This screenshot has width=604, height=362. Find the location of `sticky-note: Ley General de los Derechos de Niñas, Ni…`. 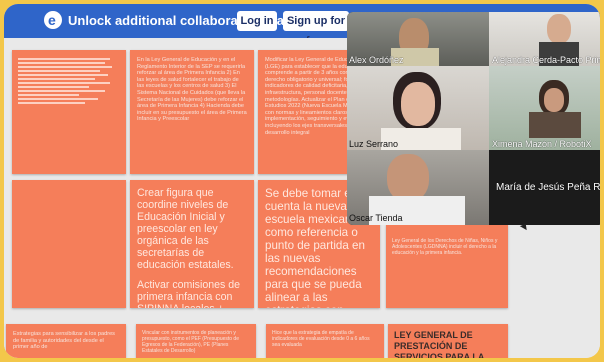

sticky-note: Ley General de los Derechos de Niñas, Ni… is located at coordinates (447, 266).